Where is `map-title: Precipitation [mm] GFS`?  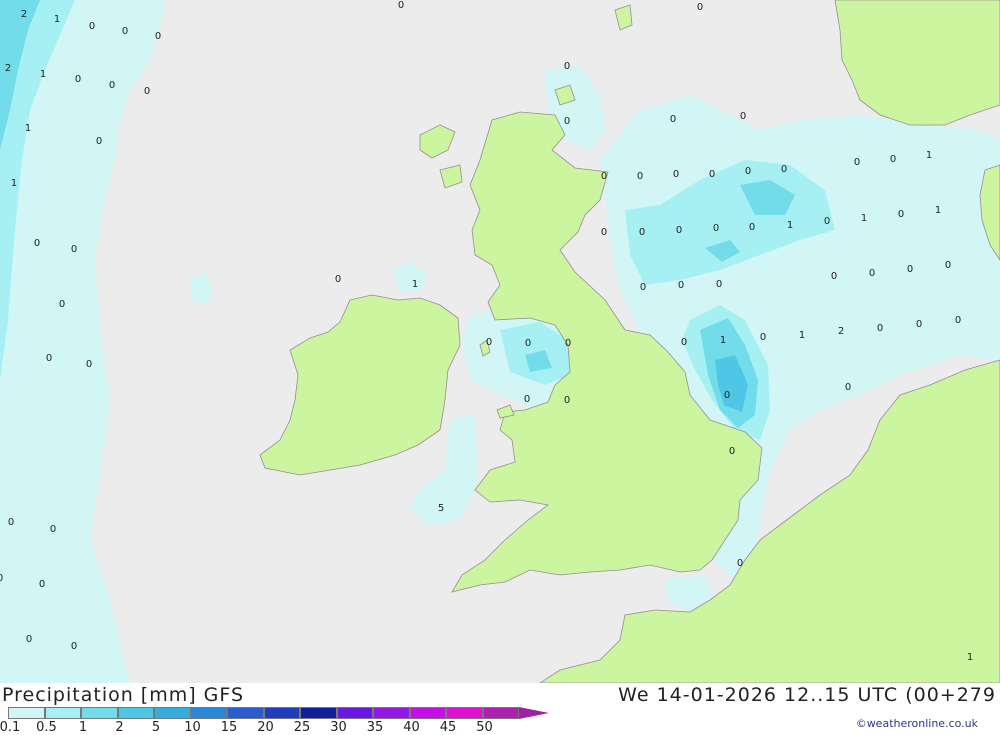
map-title: Precipitation [mm] GFS is located at coordinates (123, 695).